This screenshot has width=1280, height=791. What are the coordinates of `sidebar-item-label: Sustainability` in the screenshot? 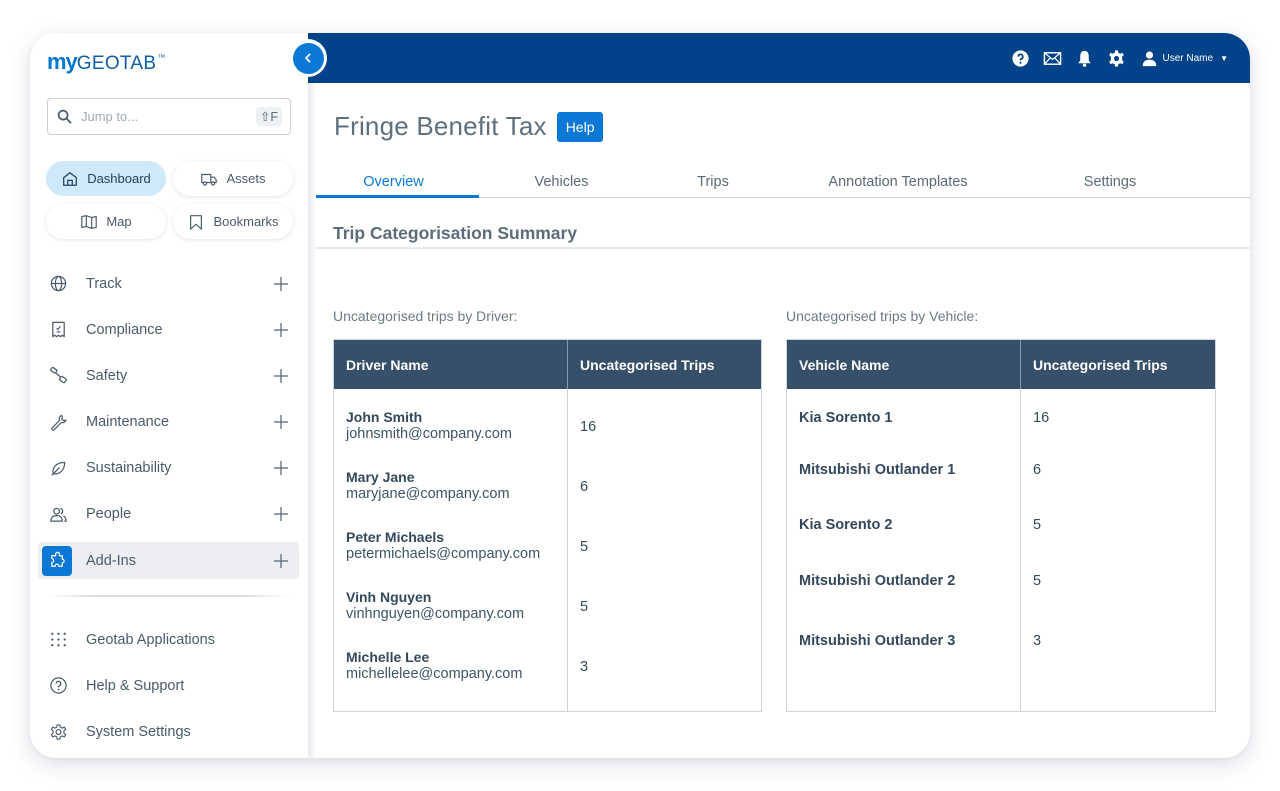 It's located at (129, 468).